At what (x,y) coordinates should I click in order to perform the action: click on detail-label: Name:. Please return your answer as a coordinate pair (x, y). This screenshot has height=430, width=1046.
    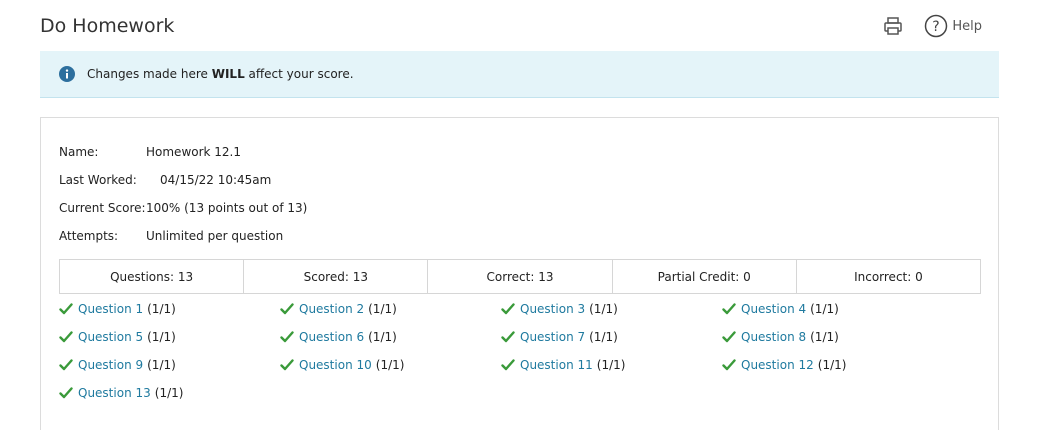
    Looking at the image, I should click on (79, 152).